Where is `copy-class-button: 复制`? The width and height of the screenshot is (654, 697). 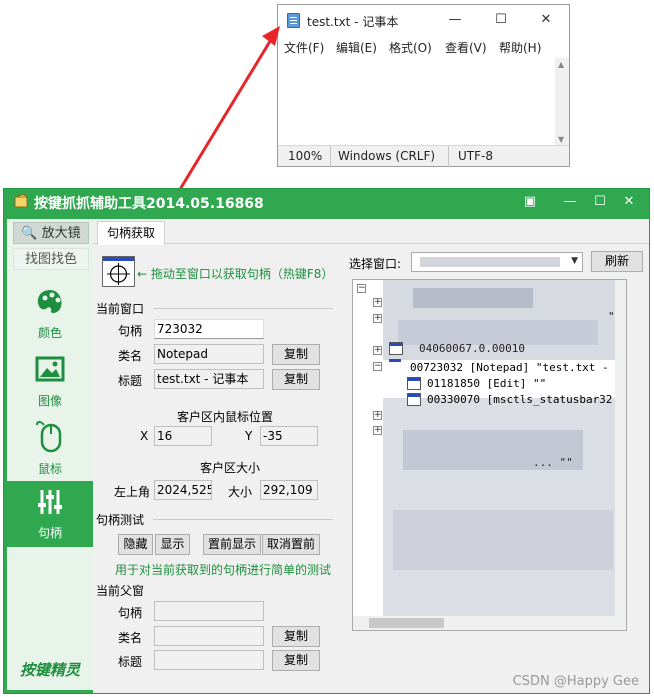 copy-class-button: 复制 is located at coordinates (296, 354).